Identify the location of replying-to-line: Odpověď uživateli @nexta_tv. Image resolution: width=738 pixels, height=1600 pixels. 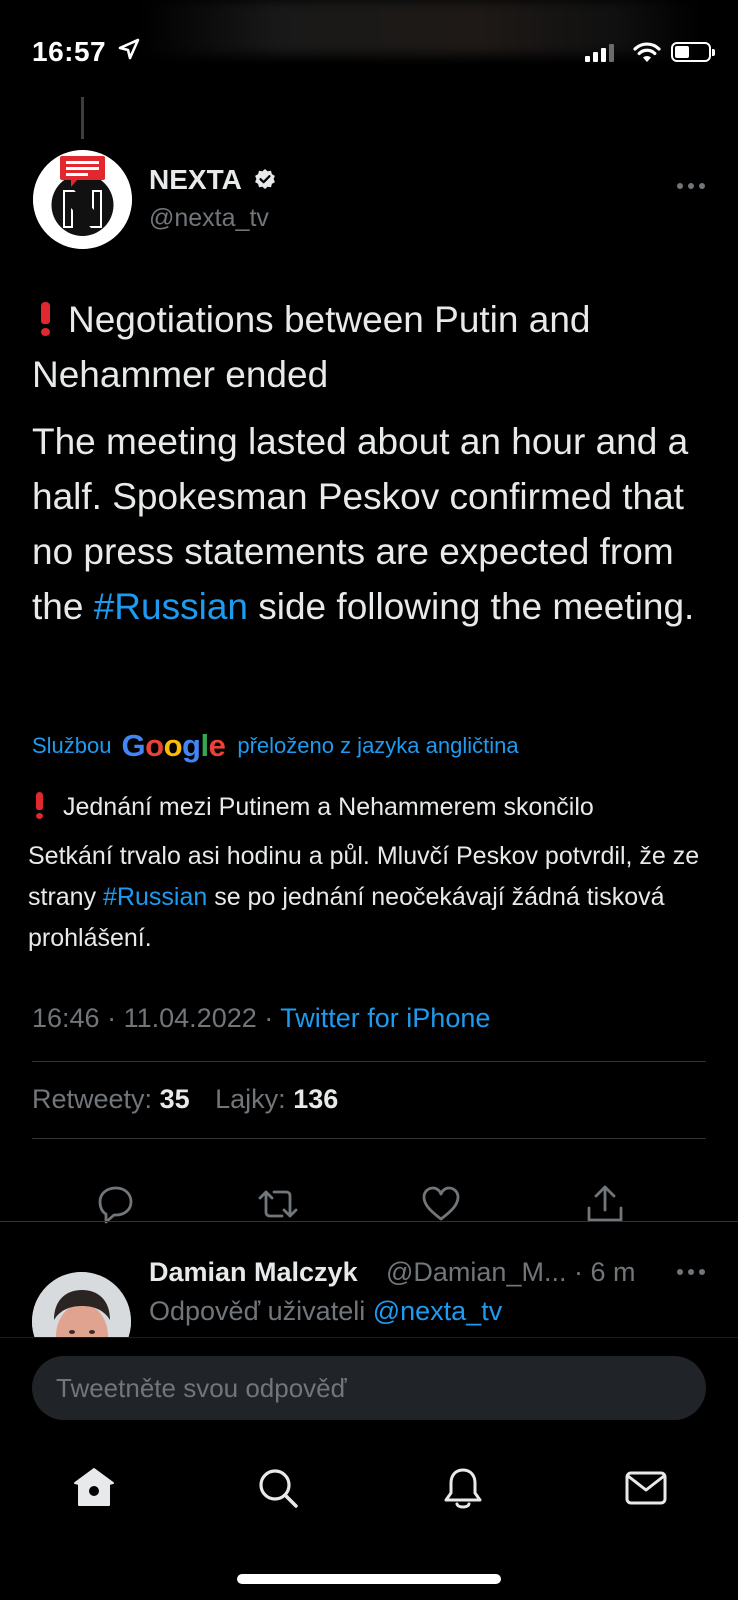
(326, 1311).